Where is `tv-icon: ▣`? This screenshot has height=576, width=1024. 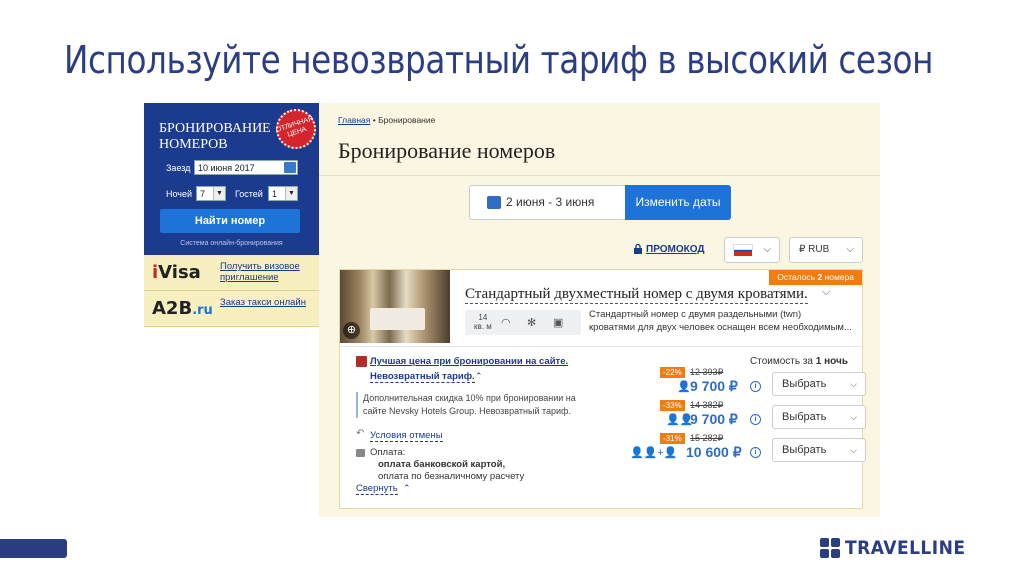 tv-icon: ▣ is located at coordinates (558, 323).